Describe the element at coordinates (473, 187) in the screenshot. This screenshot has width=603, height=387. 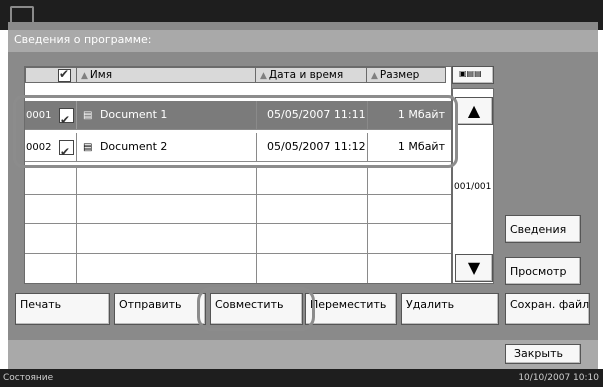
I see `page-indicator: 001/001` at that location.